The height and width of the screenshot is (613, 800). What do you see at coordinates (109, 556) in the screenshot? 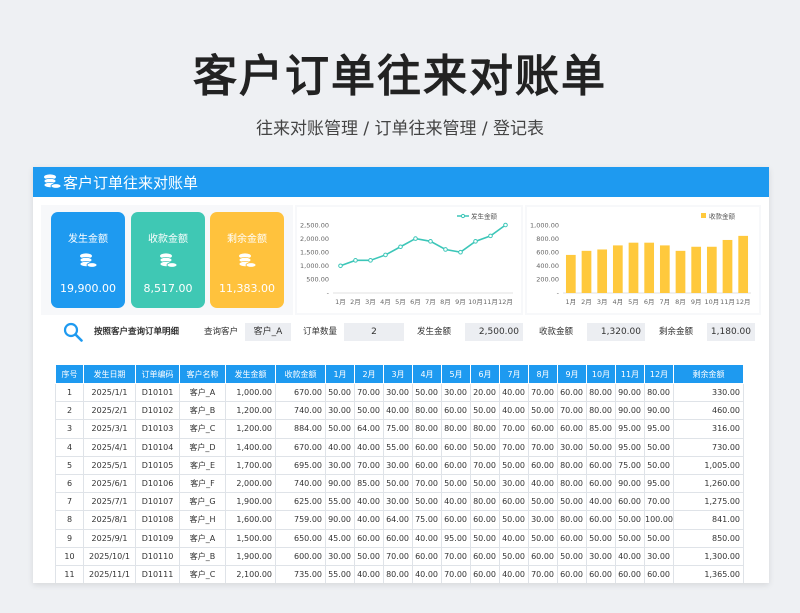
I see `table-cell: 2025/10/1` at bounding box center [109, 556].